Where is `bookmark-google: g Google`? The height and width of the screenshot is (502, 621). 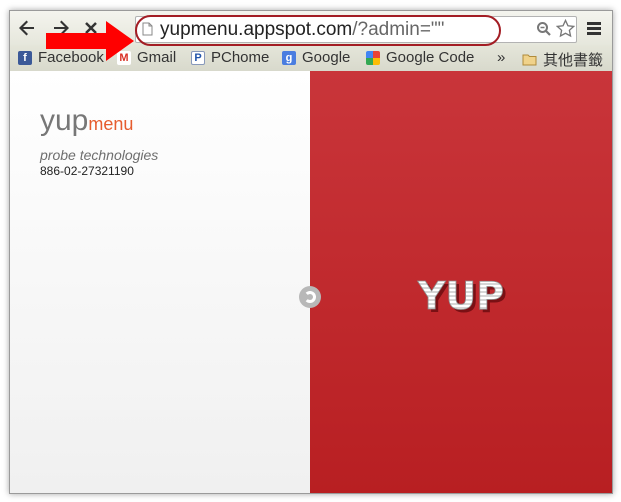
bookmark-google: g Google is located at coordinates (316, 57).